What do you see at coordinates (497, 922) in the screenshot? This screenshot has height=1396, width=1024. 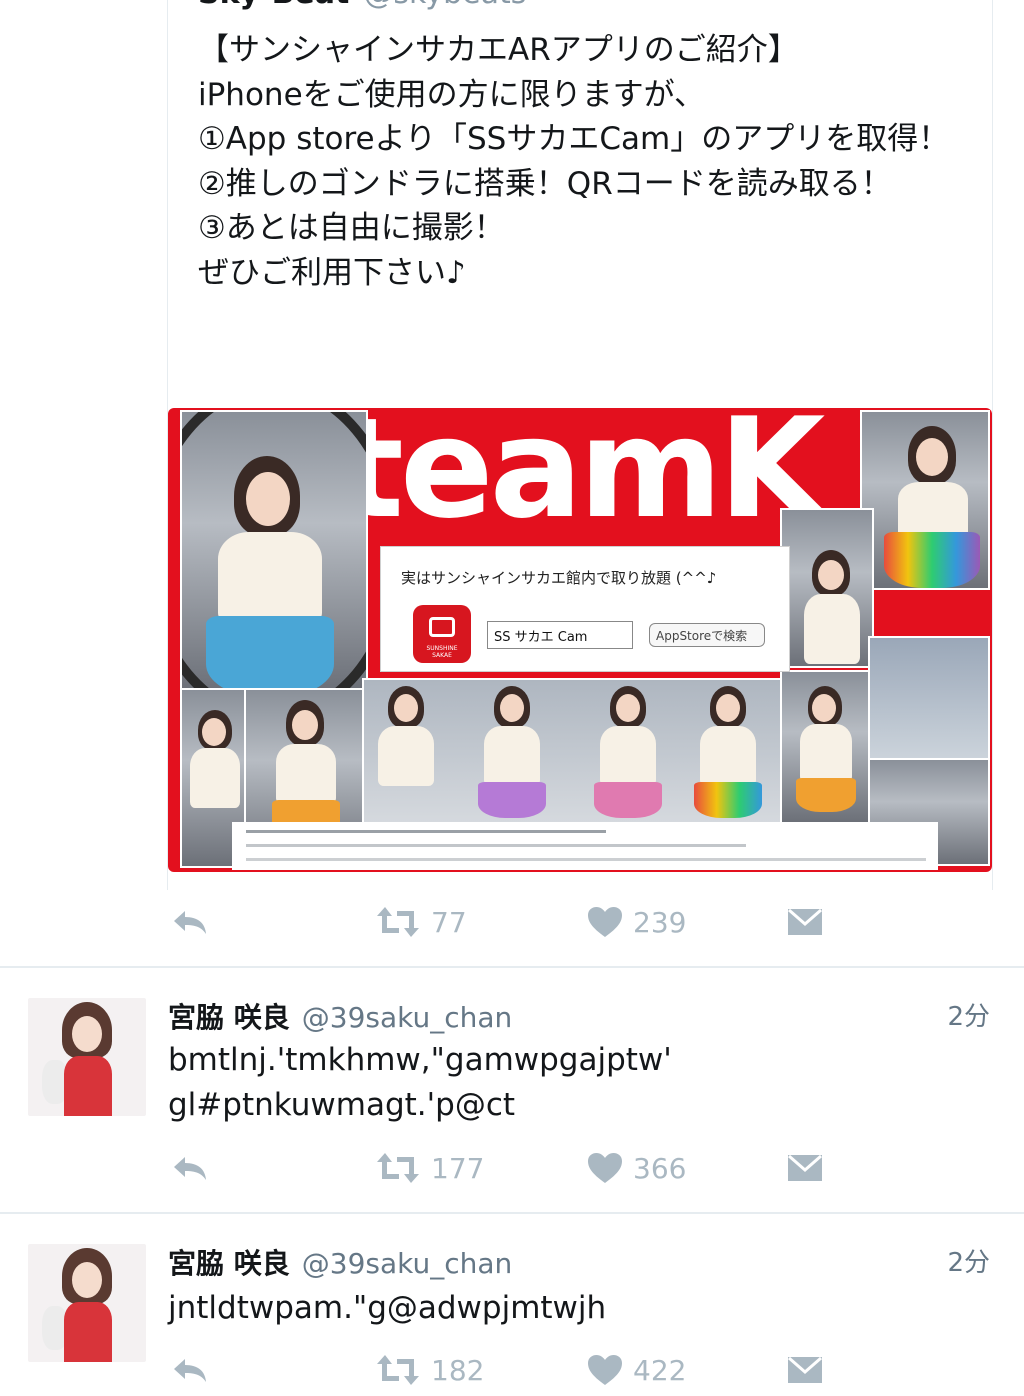 I see `tweet-actions: 77 239` at bounding box center [497, 922].